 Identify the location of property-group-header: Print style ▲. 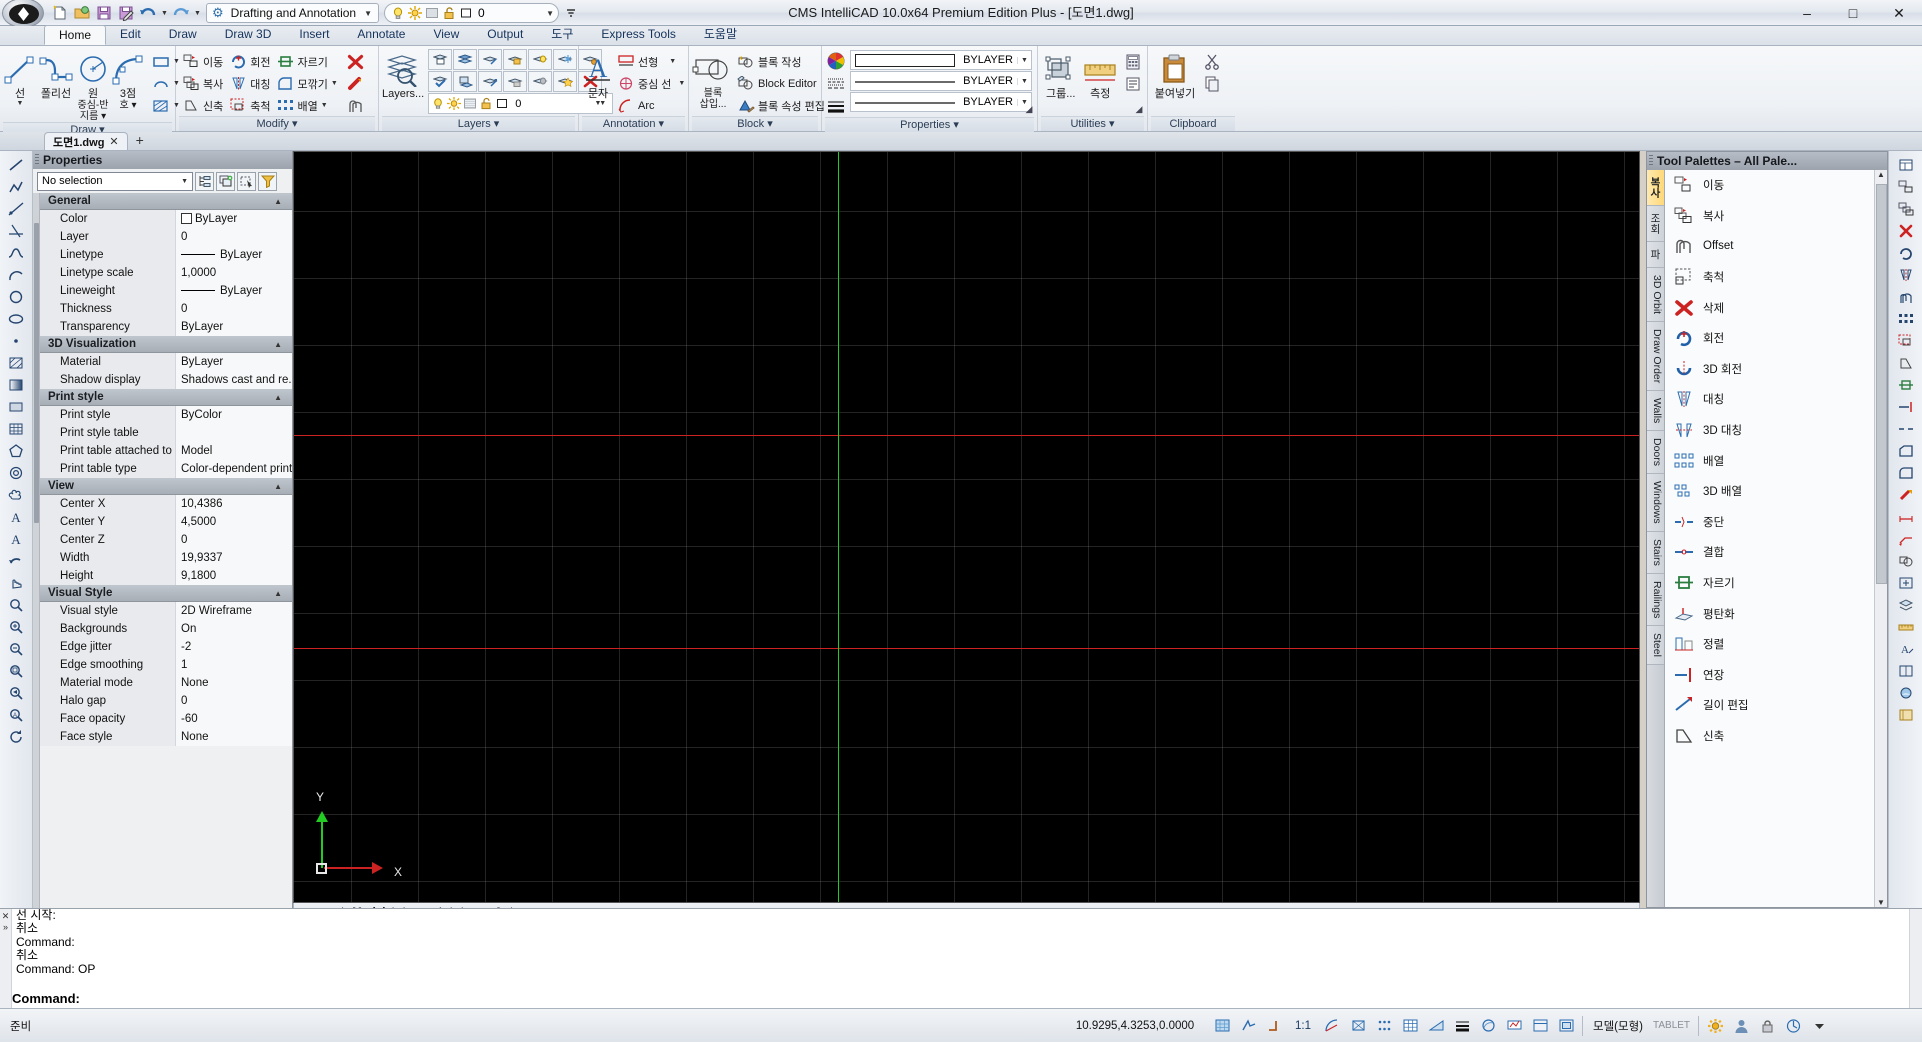
(166, 397).